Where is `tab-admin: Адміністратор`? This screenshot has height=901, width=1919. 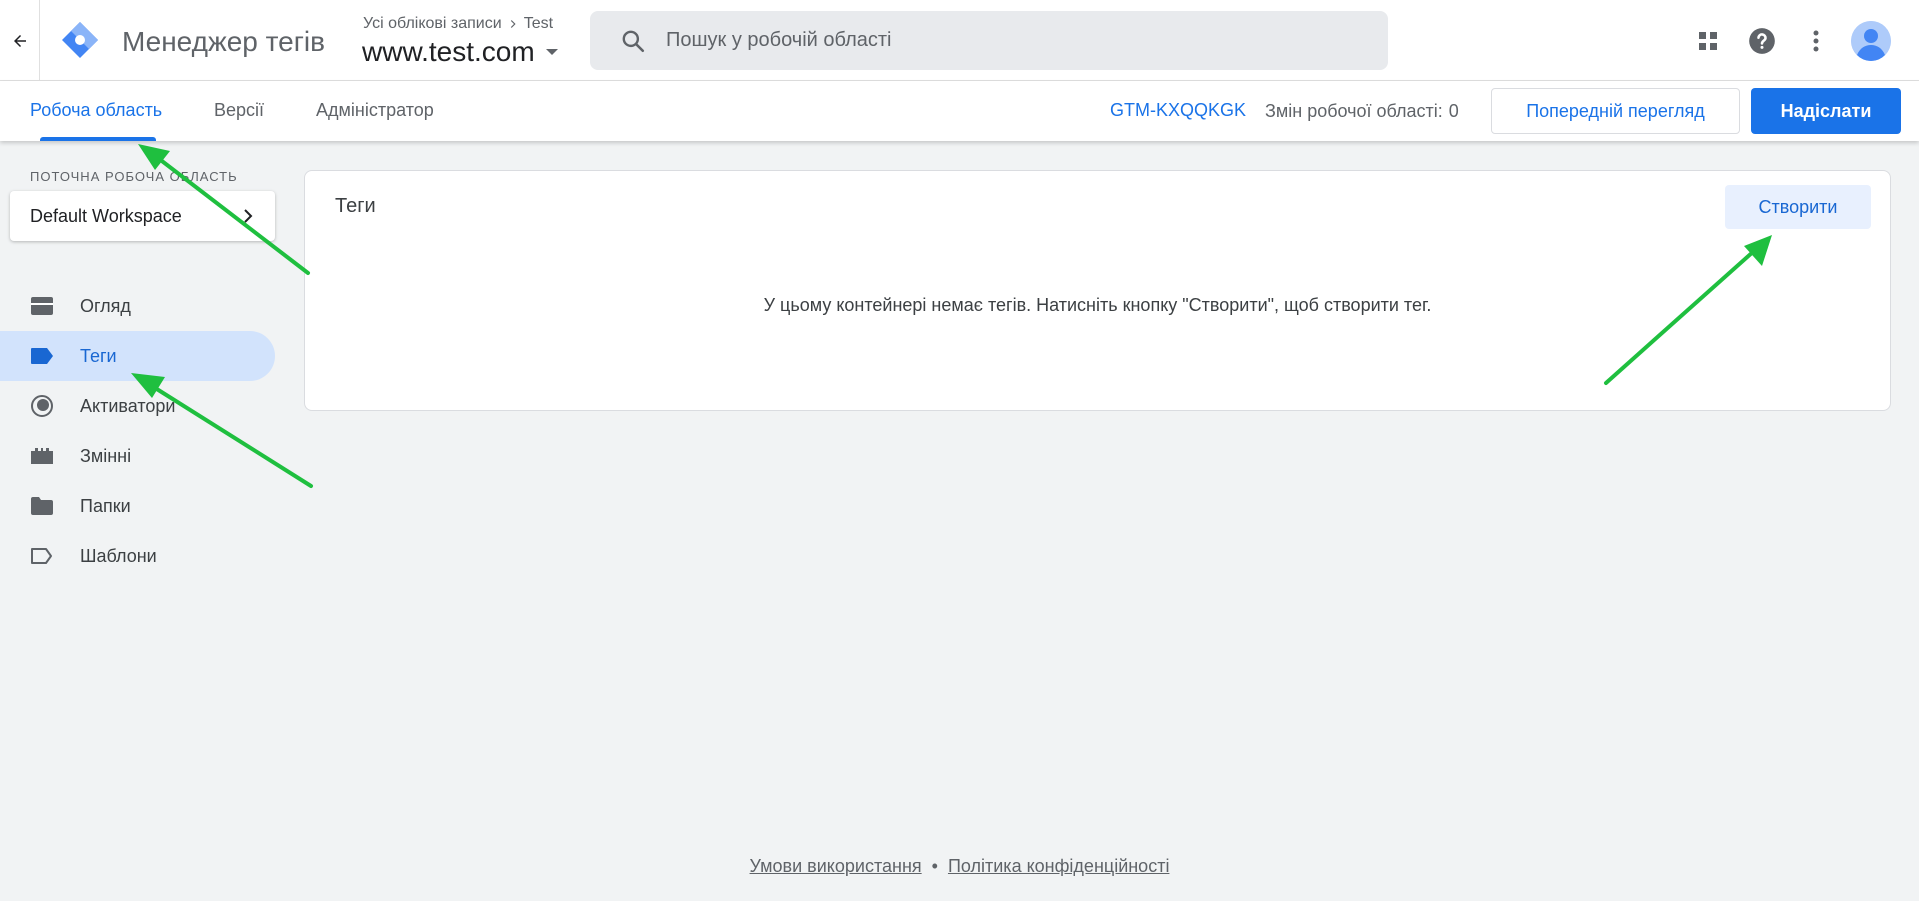
tab-admin: Адміністратор is located at coordinates (375, 110).